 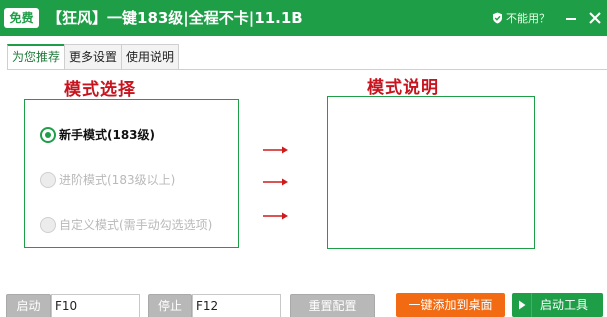 I want to click on title-bar: 免费 【狂风】一键183级|全程不卡|11.1B 不能用？, so click(x=303, y=18).